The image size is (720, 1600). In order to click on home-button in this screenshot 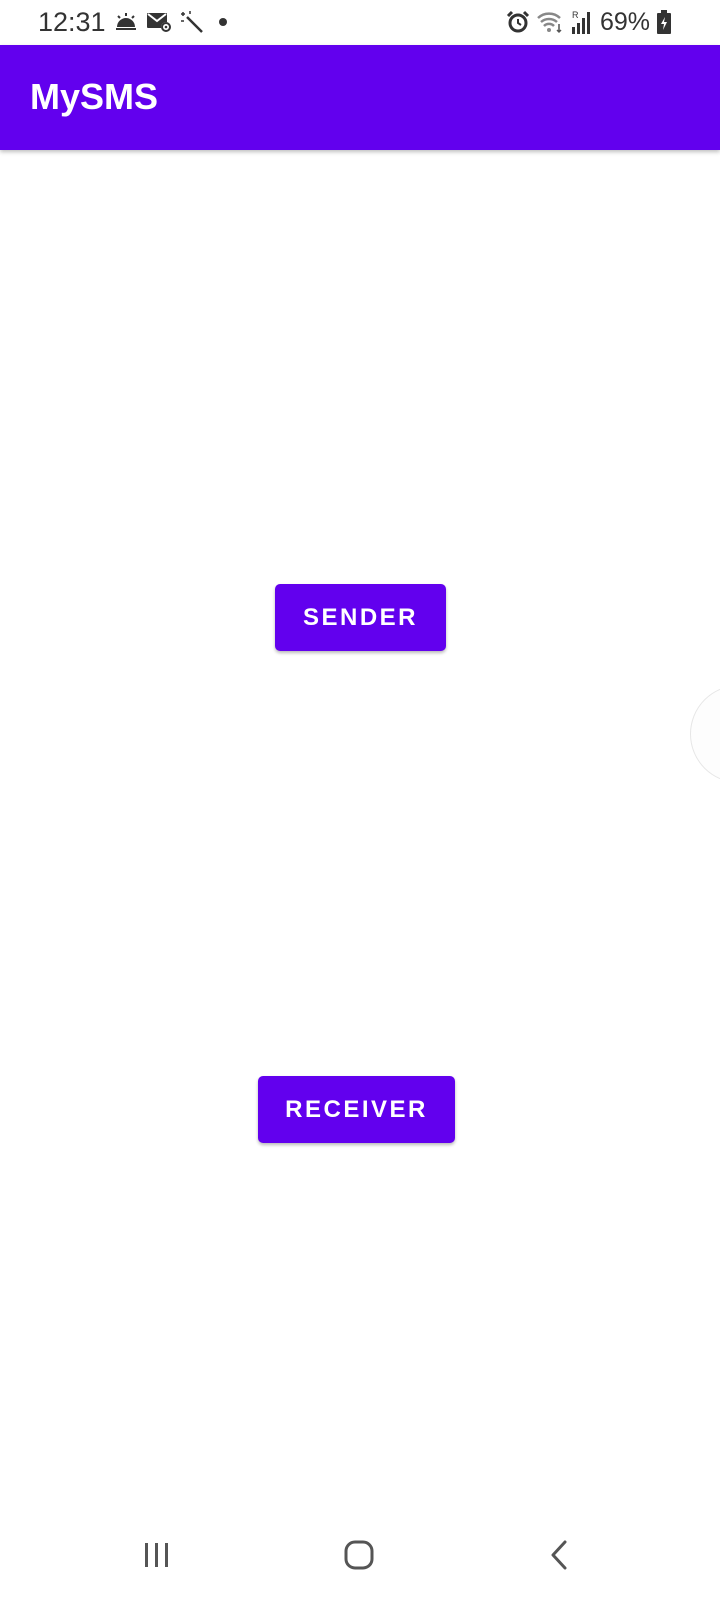, I will do `click(359, 1555)`.